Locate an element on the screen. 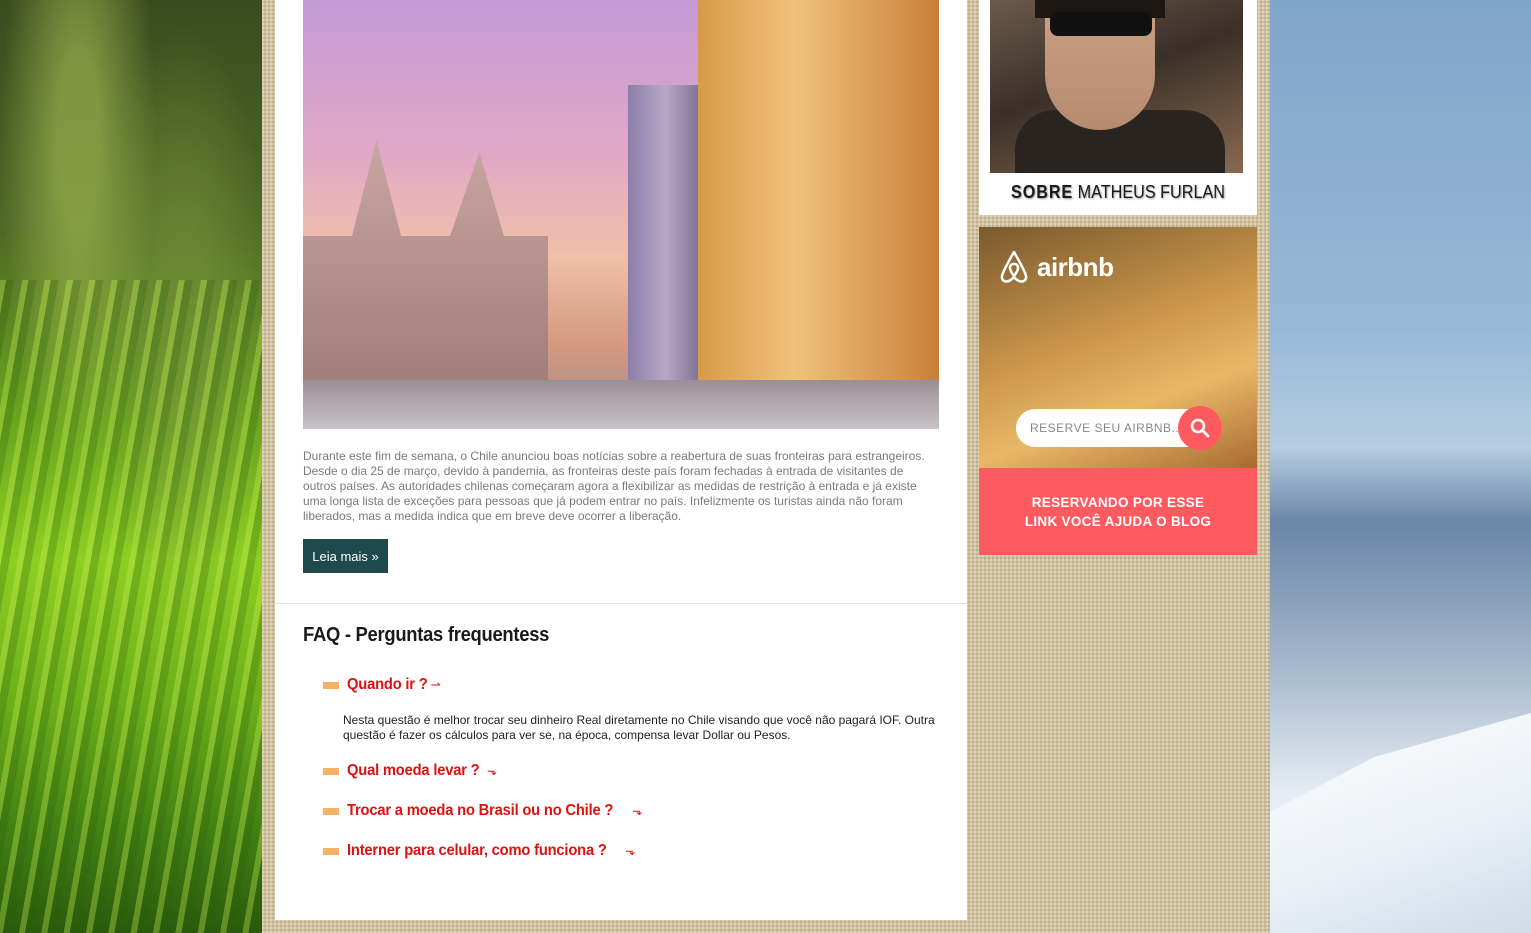 The height and width of the screenshot is (933, 1531). faq-question: Interner para celular, como funciona ? is located at coordinates (477, 851).